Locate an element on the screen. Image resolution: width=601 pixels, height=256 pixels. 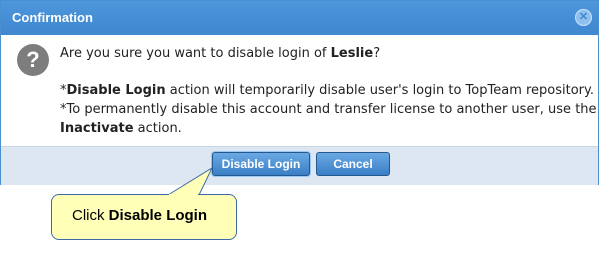
callout-prefix: Click is located at coordinates (90, 215).